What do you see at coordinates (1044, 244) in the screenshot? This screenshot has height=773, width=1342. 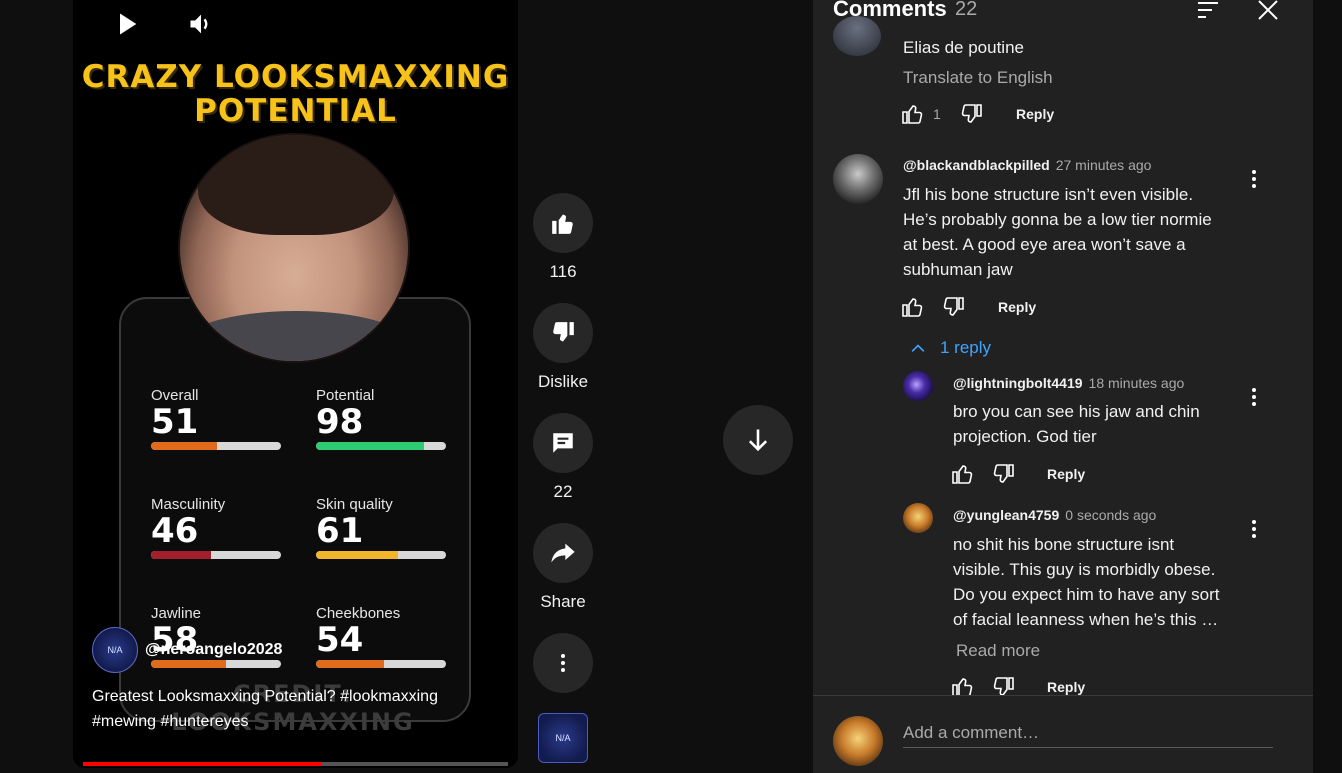 I see `comment-line: at best. A good eye area won’t save a` at bounding box center [1044, 244].